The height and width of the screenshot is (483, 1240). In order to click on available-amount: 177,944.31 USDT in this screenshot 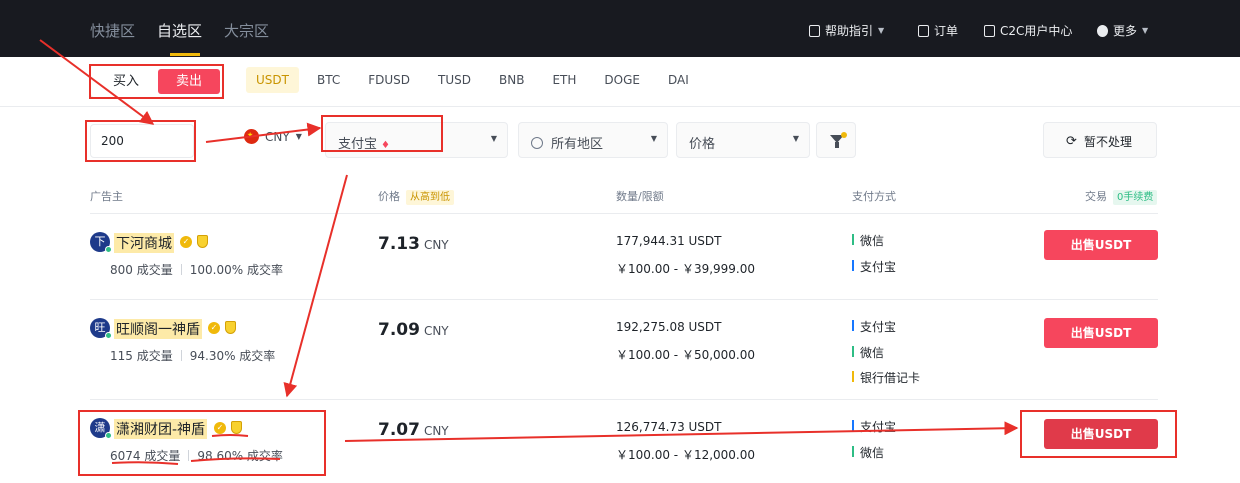, I will do `click(669, 241)`.